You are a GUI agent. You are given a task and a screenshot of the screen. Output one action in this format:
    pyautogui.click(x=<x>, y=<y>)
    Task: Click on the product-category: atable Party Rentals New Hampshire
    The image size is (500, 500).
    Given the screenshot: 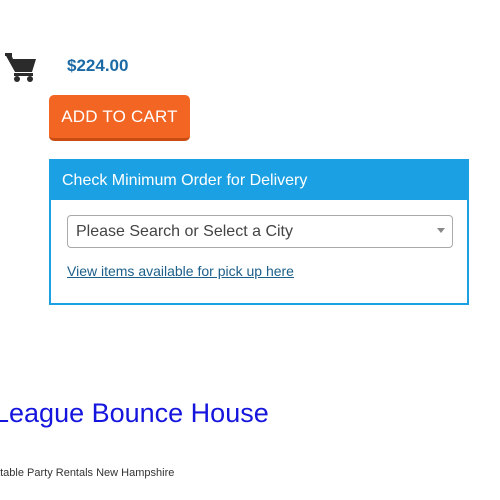 What is the action you would take?
    pyautogui.click(x=87, y=473)
    